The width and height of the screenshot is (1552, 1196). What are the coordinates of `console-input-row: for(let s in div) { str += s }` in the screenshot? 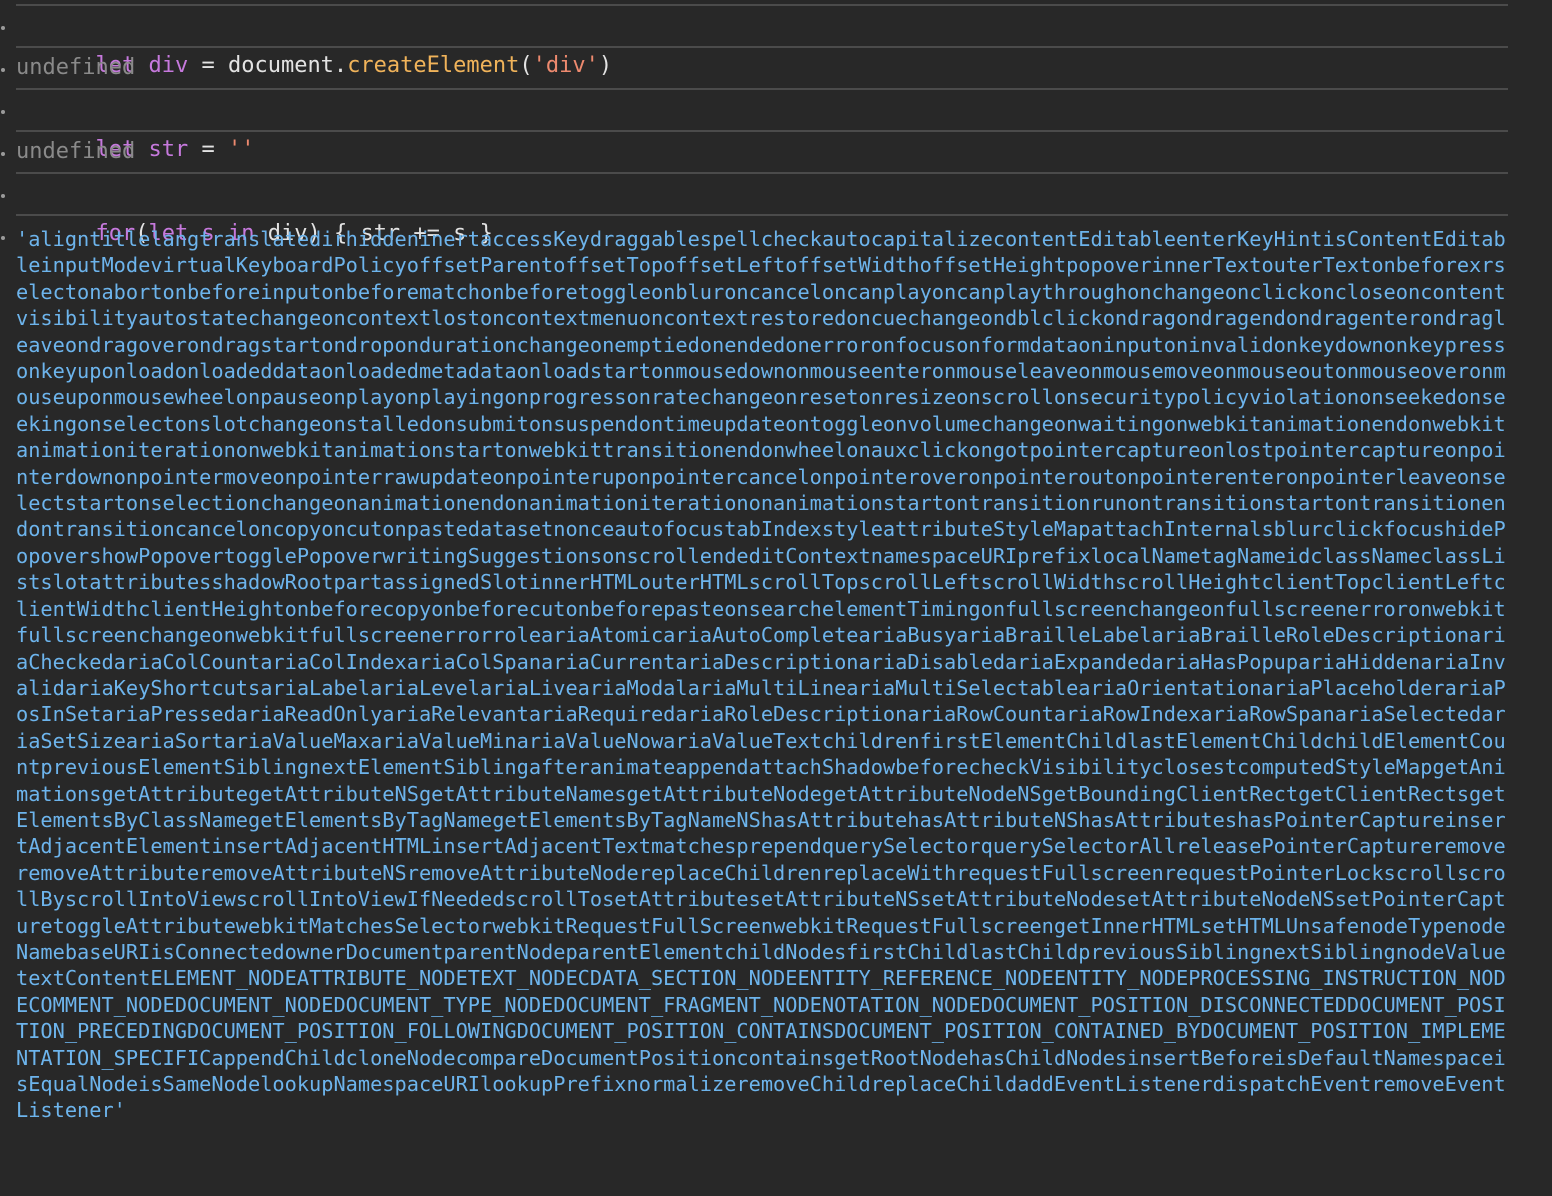 It's located at (754, 209).